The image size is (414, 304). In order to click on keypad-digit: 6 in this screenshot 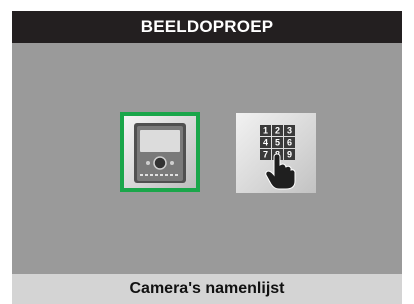, I will do `click(289, 143)`.